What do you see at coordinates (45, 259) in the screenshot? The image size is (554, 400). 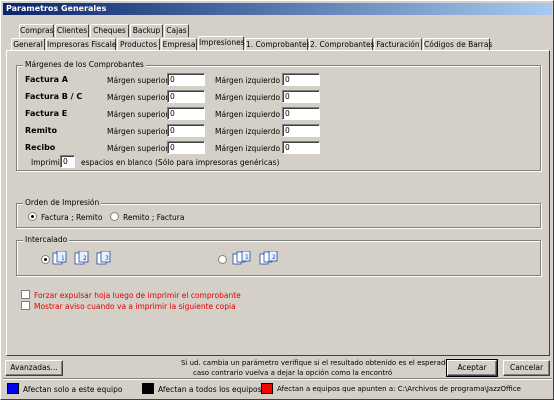 I see `interleave-option1-radio` at bounding box center [45, 259].